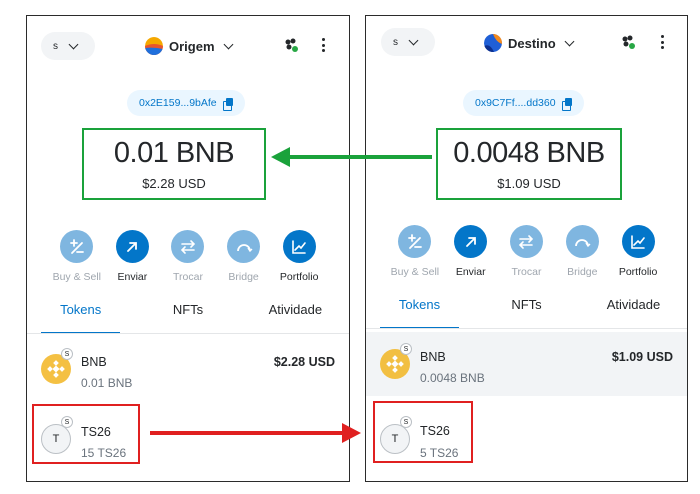  Describe the element at coordinates (255, 433) in the screenshot. I see `red-arrow-icon` at that location.